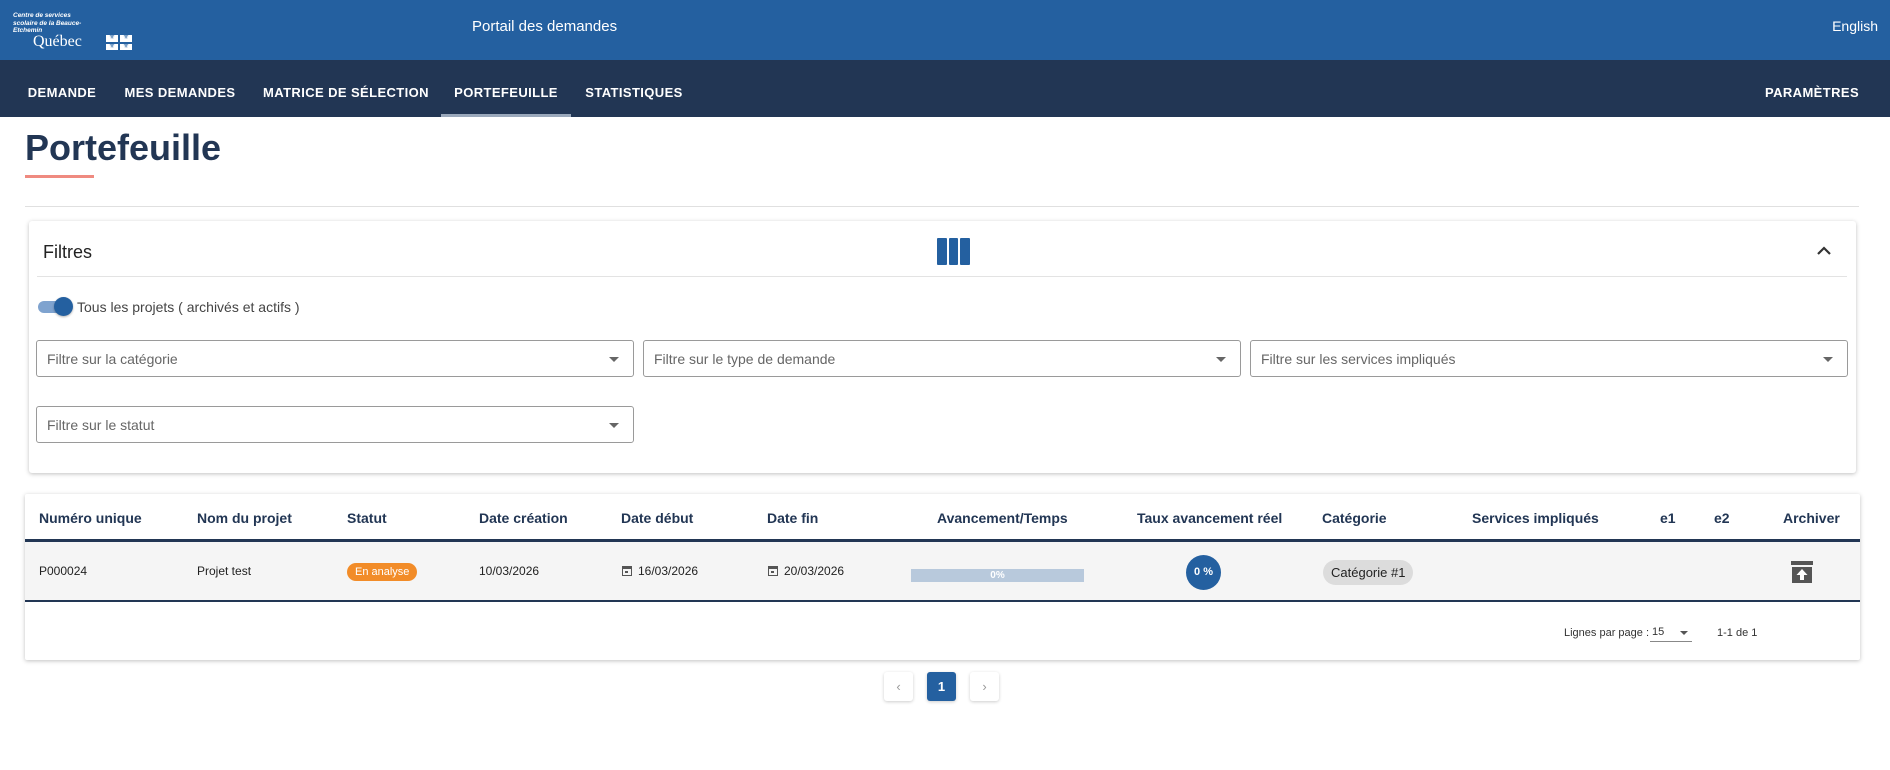 The width and height of the screenshot is (1890, 770). I want to click on view-columns-icon, so click(954, 251).